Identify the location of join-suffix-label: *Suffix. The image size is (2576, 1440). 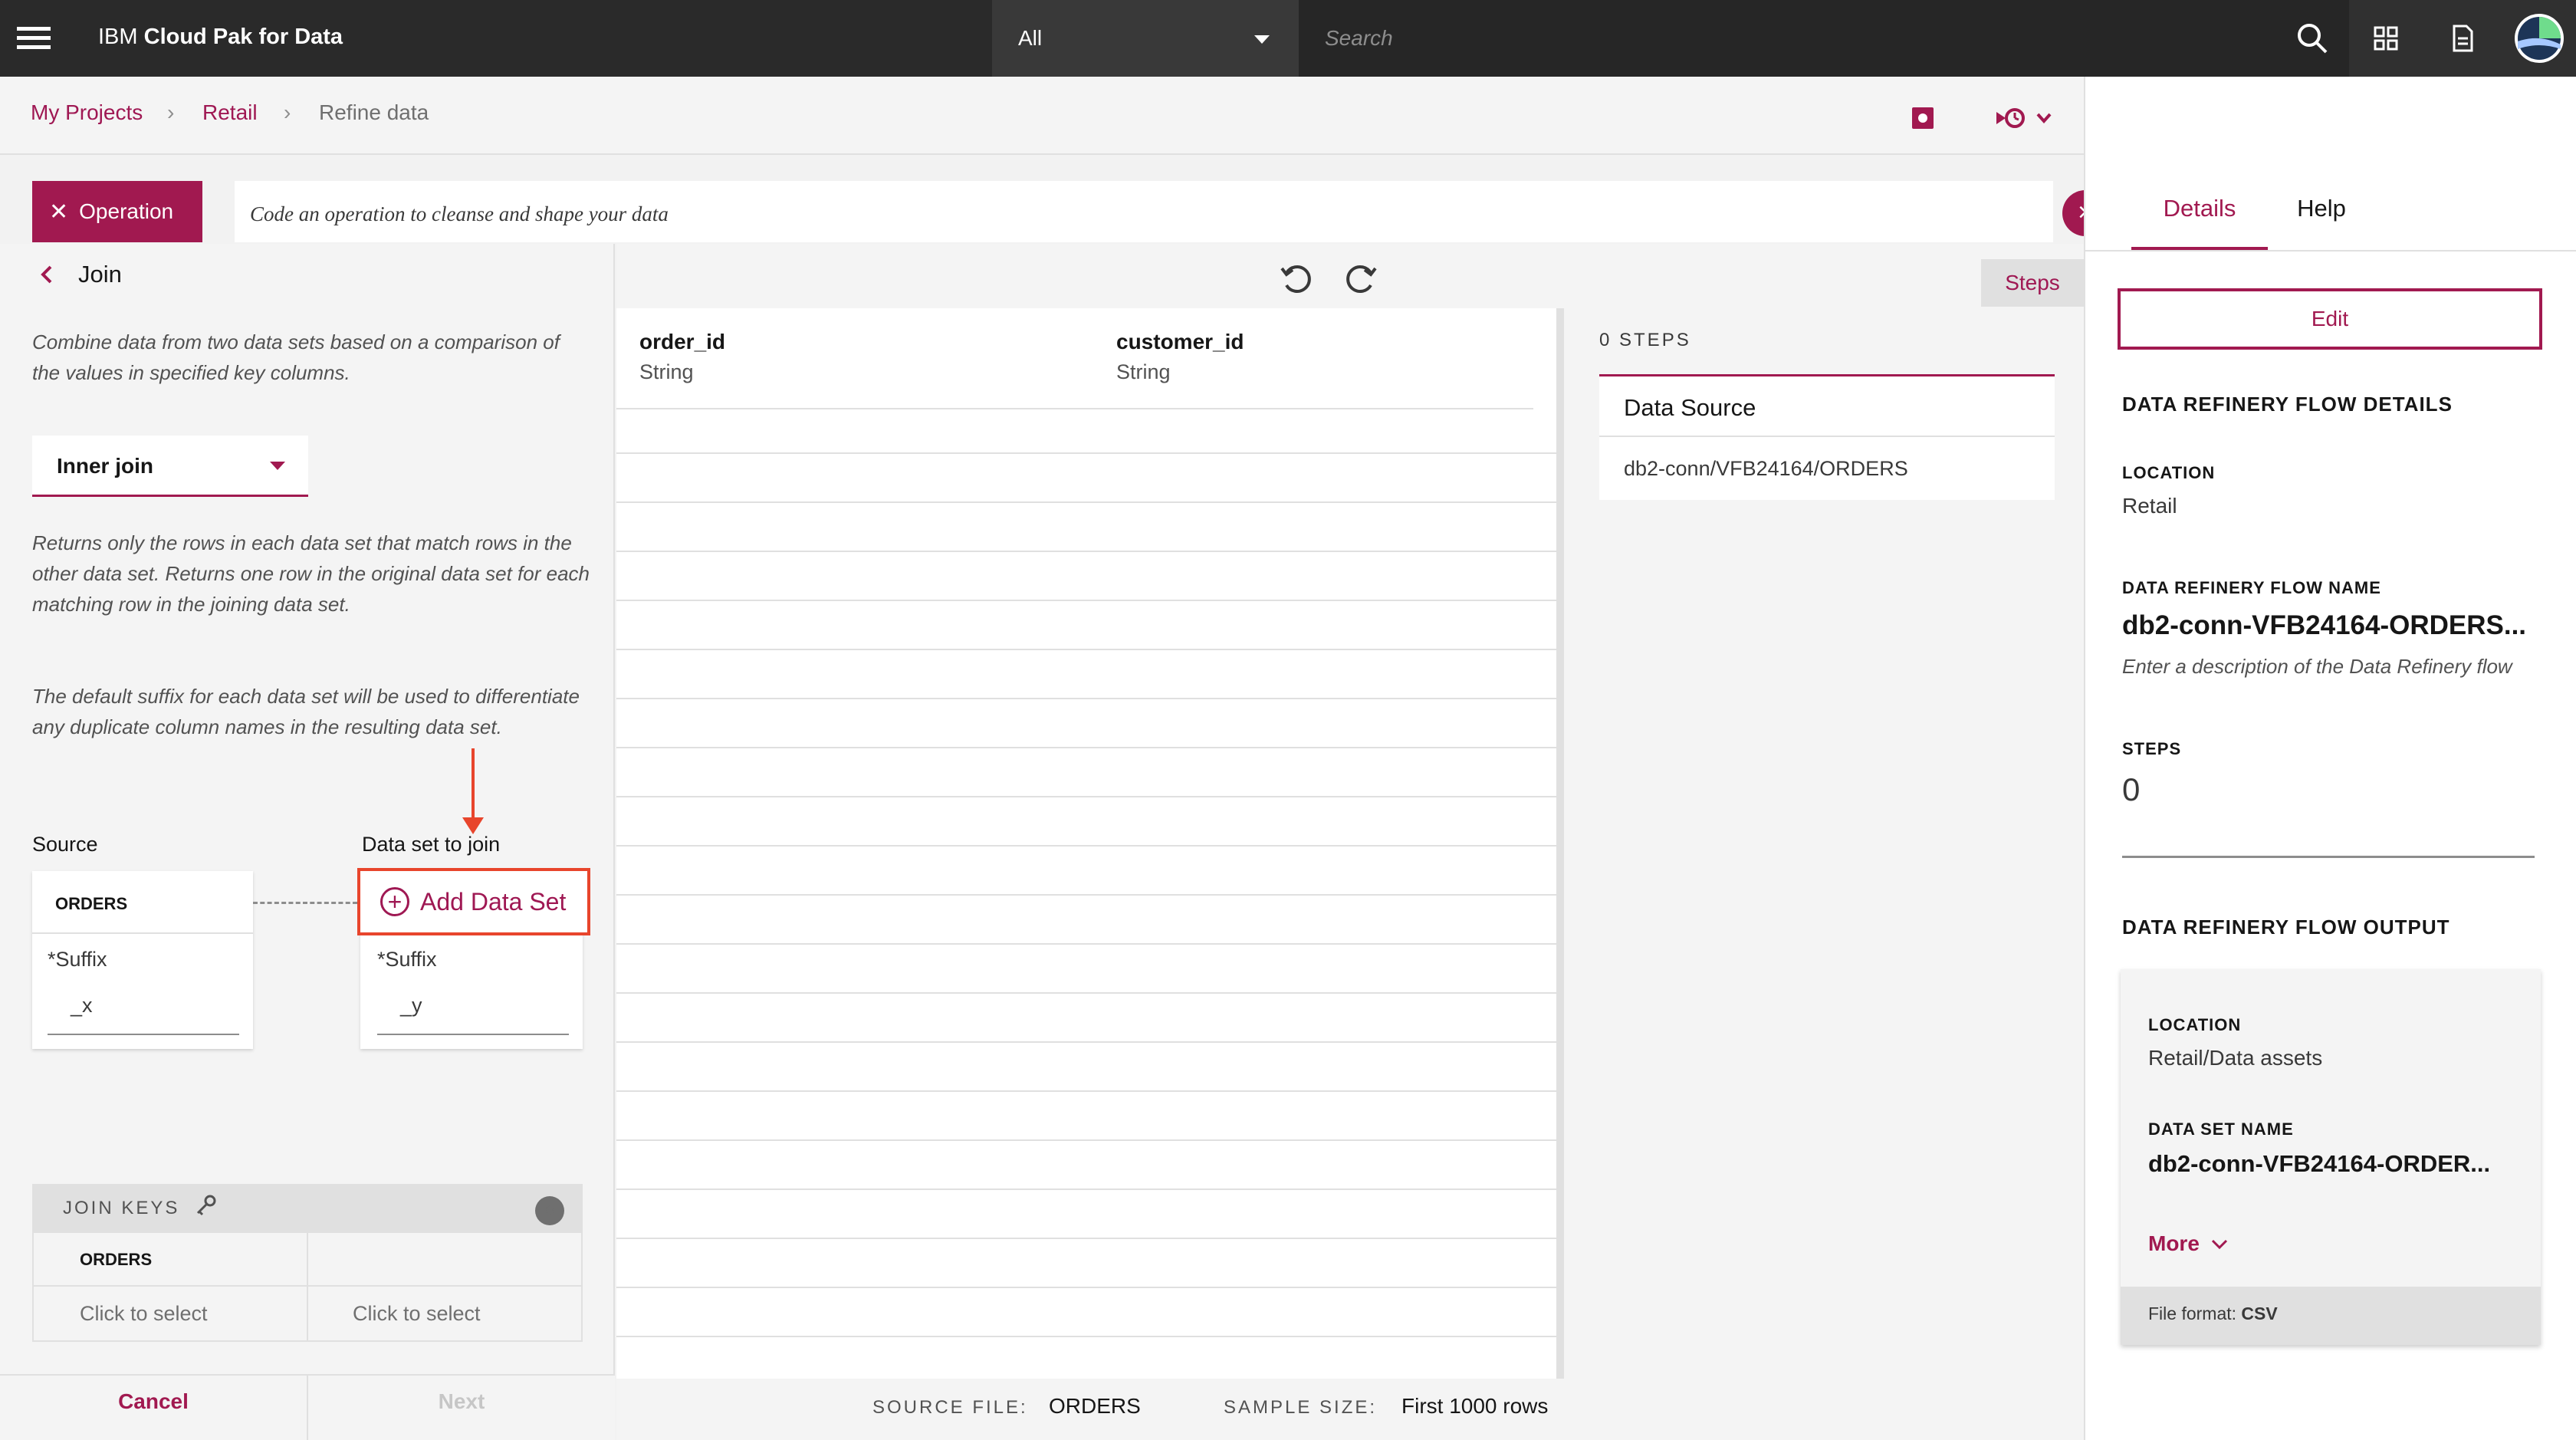
(407, 959).